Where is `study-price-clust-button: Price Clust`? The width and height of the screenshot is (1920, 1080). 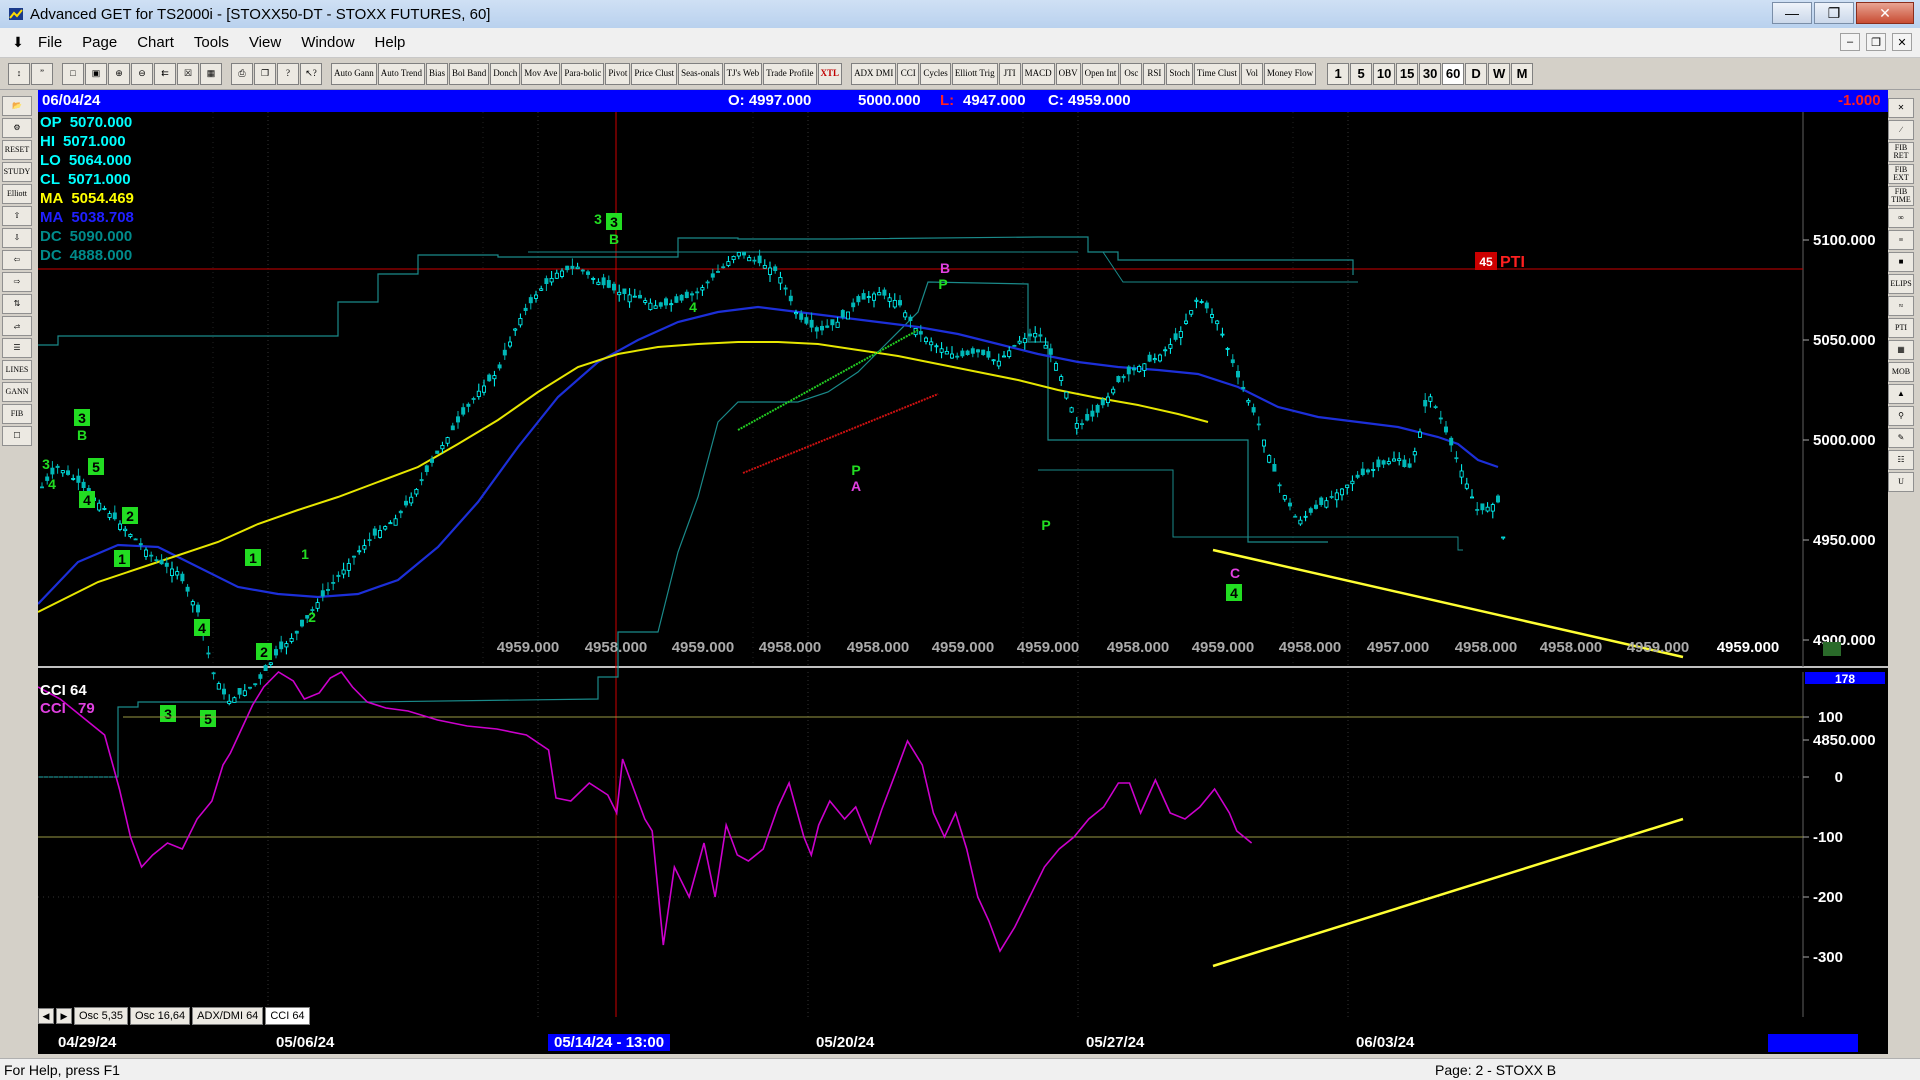
study-price-clust-button: Price Clust is located at coordinates (654, 73).